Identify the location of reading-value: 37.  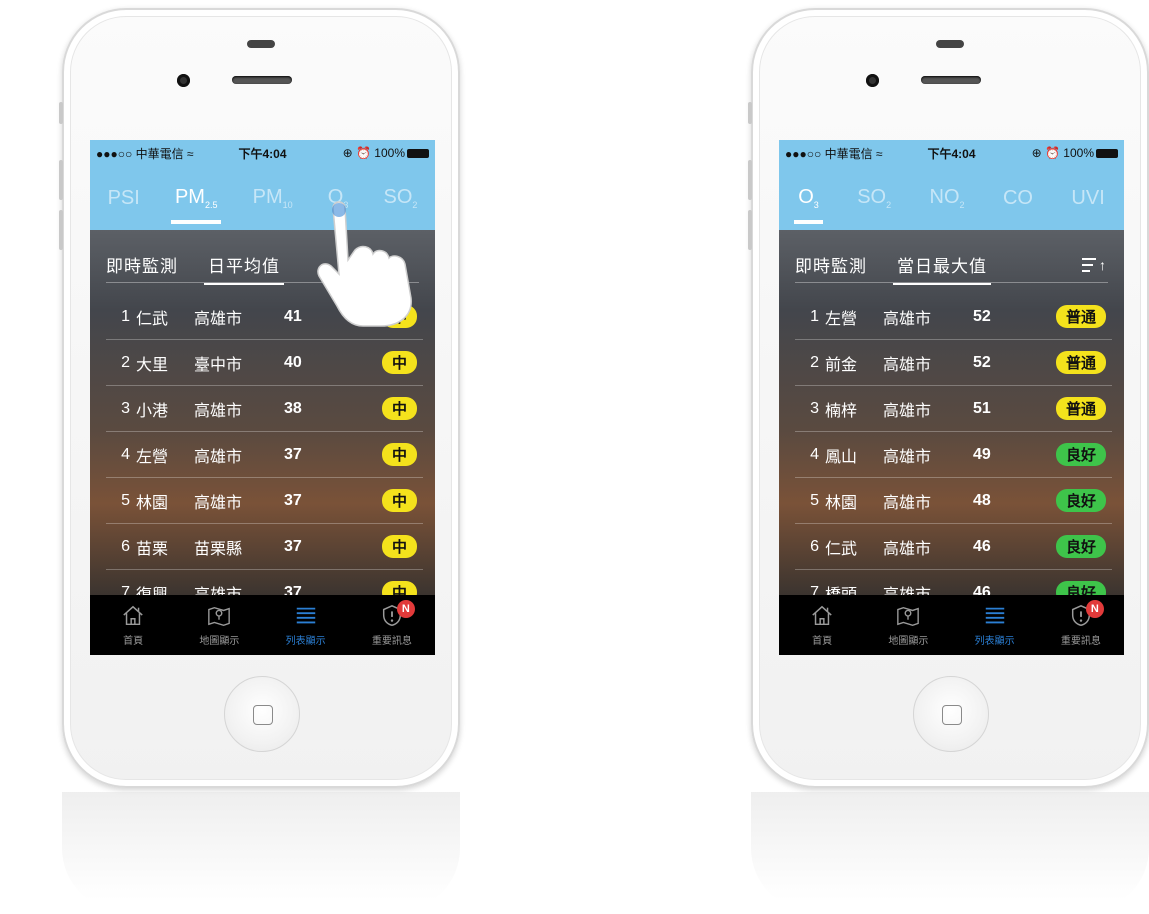
(293, 454).